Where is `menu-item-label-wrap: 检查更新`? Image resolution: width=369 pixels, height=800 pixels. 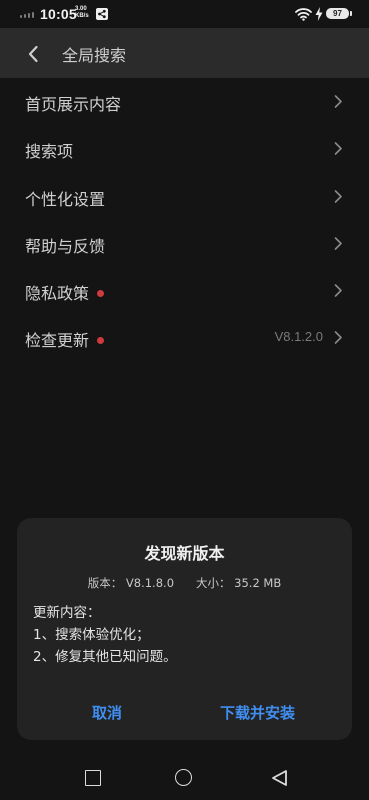
menu-item-label-wrap: 检查更新 is located at coordinates (65, 339).